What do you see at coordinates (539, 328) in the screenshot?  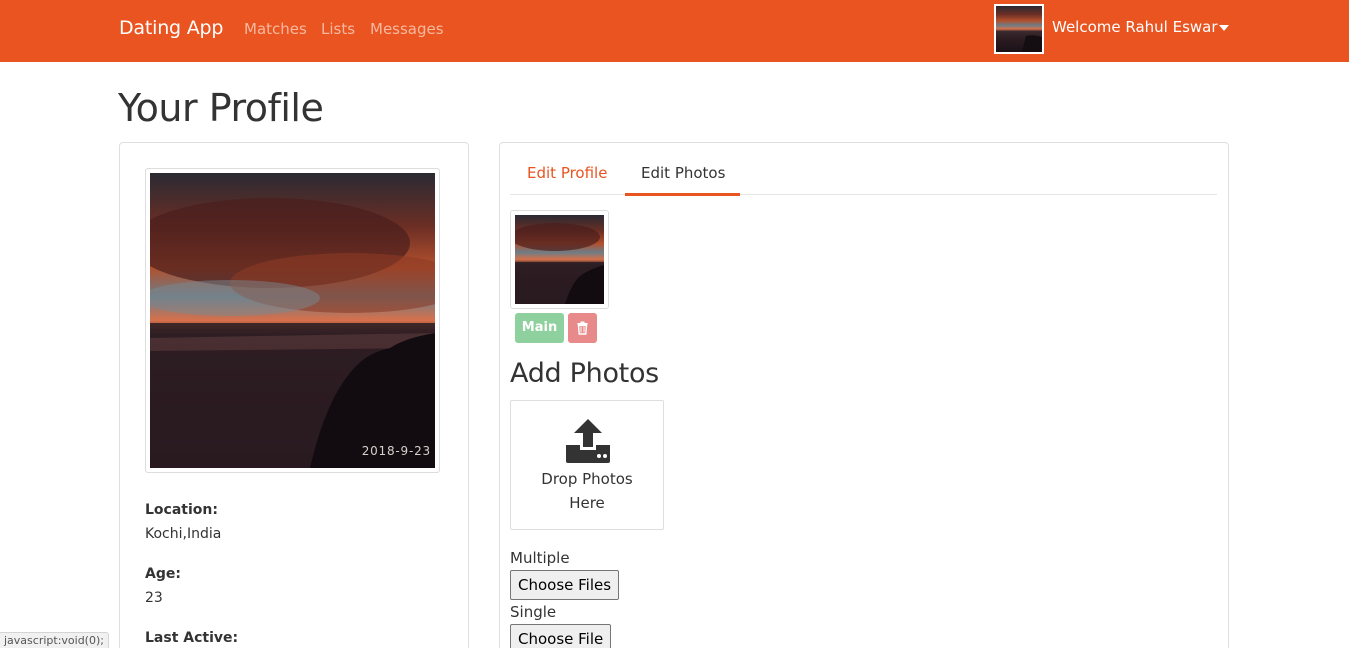 I see `set-main-button: Main` at bounding box center [539, 328].